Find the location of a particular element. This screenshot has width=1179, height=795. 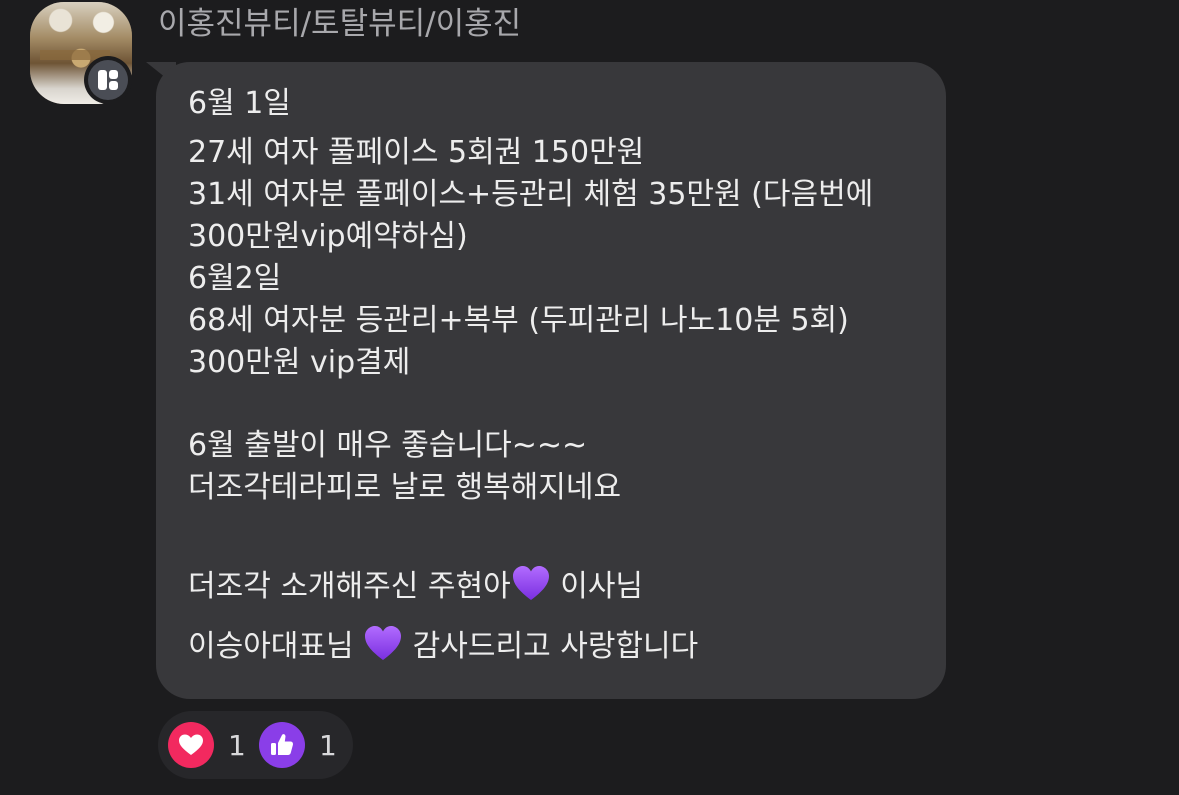

reaction-heart: 1 is located at coordinates (207, 745).